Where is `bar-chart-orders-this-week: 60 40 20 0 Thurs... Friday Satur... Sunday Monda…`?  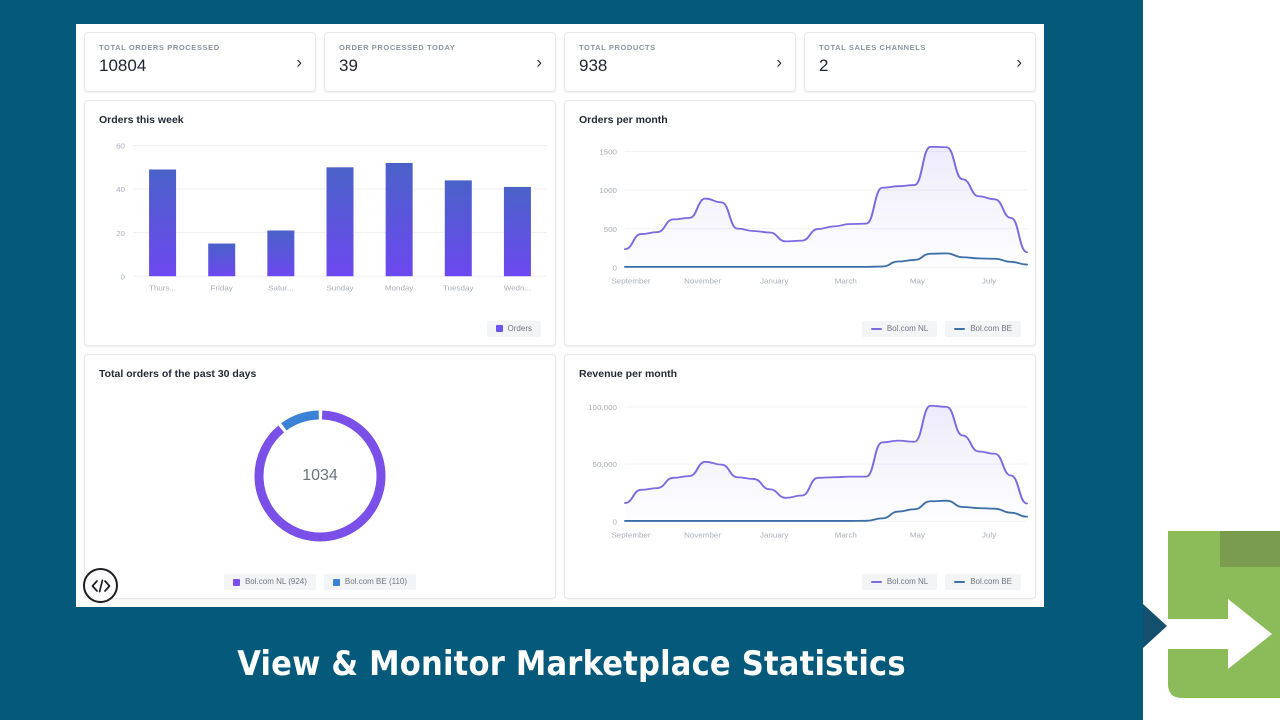 bar-chart-orders-this-week: 60 40 20 0 Thurs... Friday Satur... Sunday Monda… is located at coordinates (320, 225).